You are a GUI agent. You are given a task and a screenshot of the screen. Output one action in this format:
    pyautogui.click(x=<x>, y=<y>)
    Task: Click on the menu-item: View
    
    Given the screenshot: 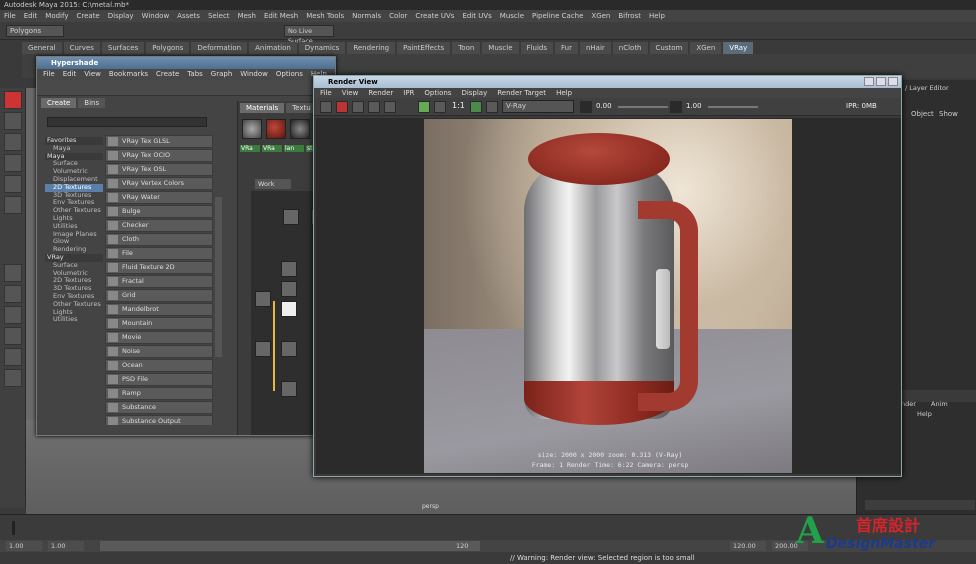 What is the action you would take?
    pyautogui.click(x=350, y=93)
    